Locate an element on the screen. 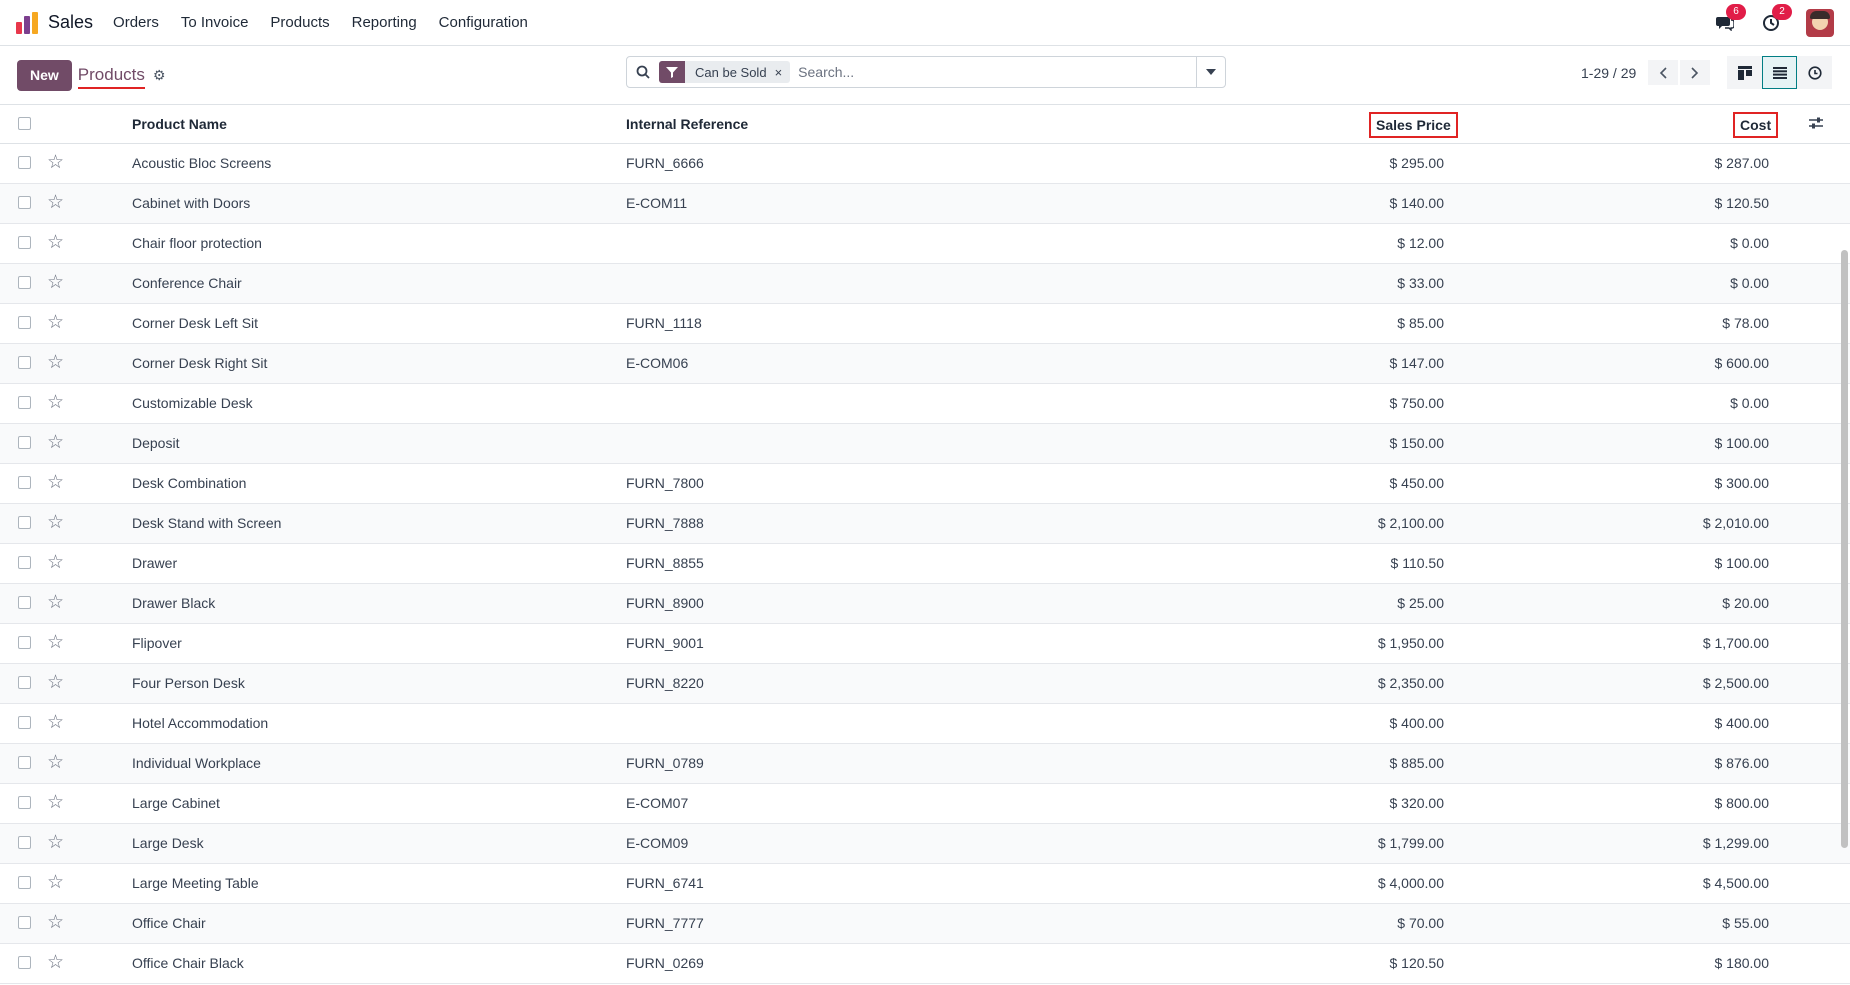 This screenshot has width=1850, height=985. activity-view-button is located at coordinates (1814, 72).